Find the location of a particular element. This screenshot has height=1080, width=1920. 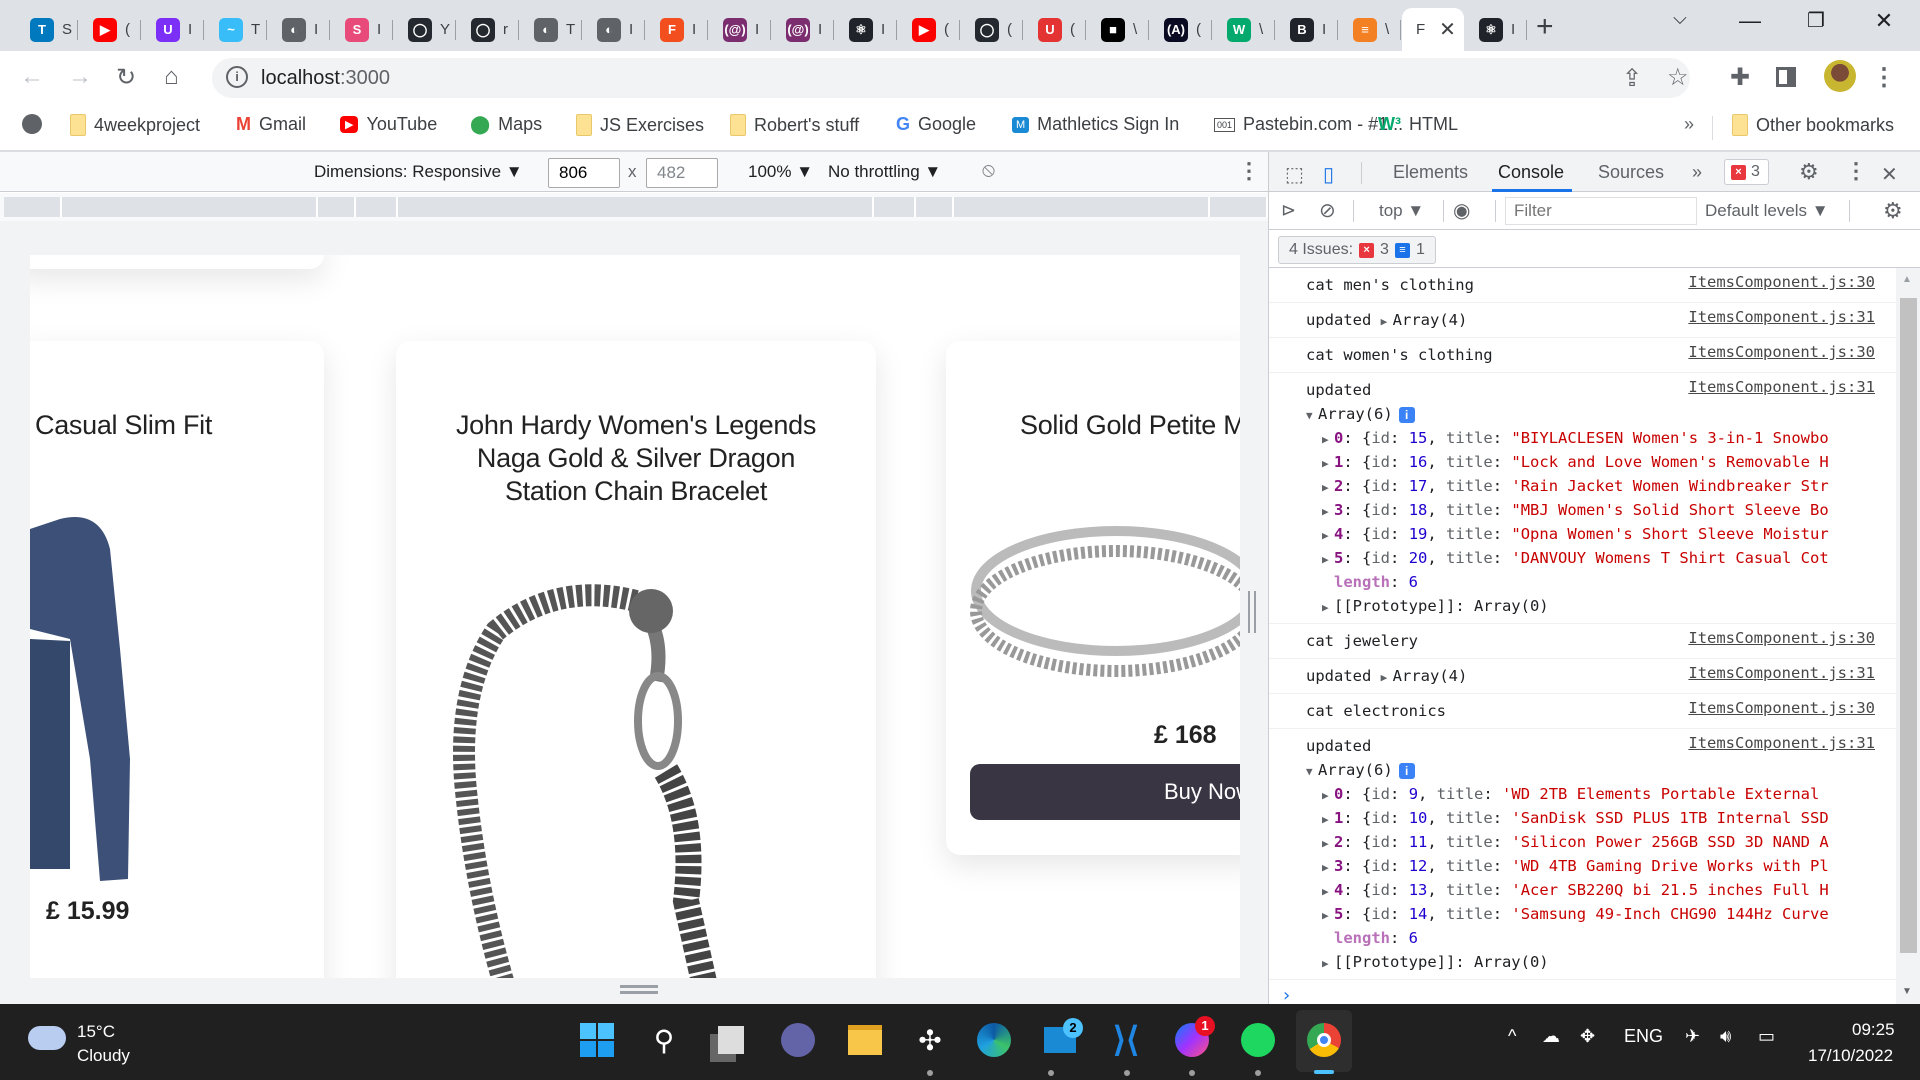

error-count-badge: × 3 is located at coordinates (1746, 172).